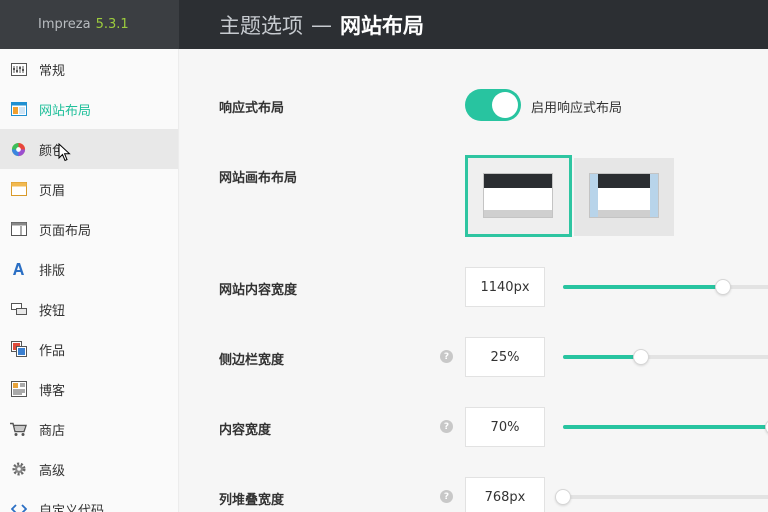  Describe the element at coordinates (258, 290) in the screenshot. I see `content-width-label: 网站内容宽度` at that location.